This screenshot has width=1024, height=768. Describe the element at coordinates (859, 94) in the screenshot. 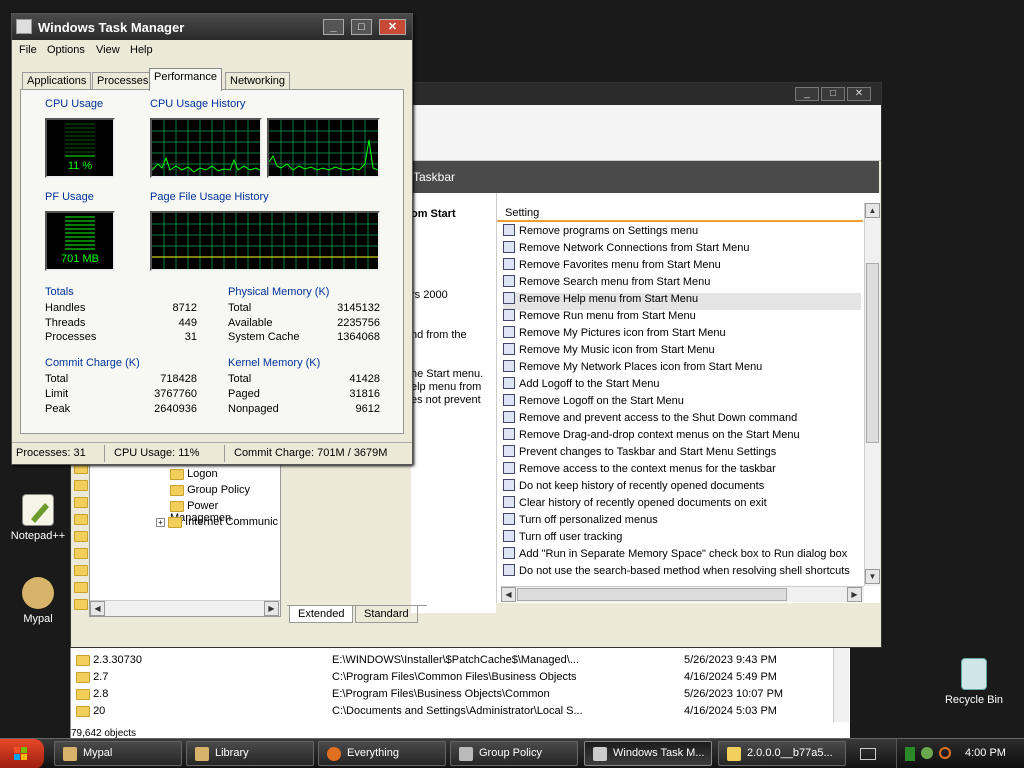

I see `close-button: ✕` at that location.